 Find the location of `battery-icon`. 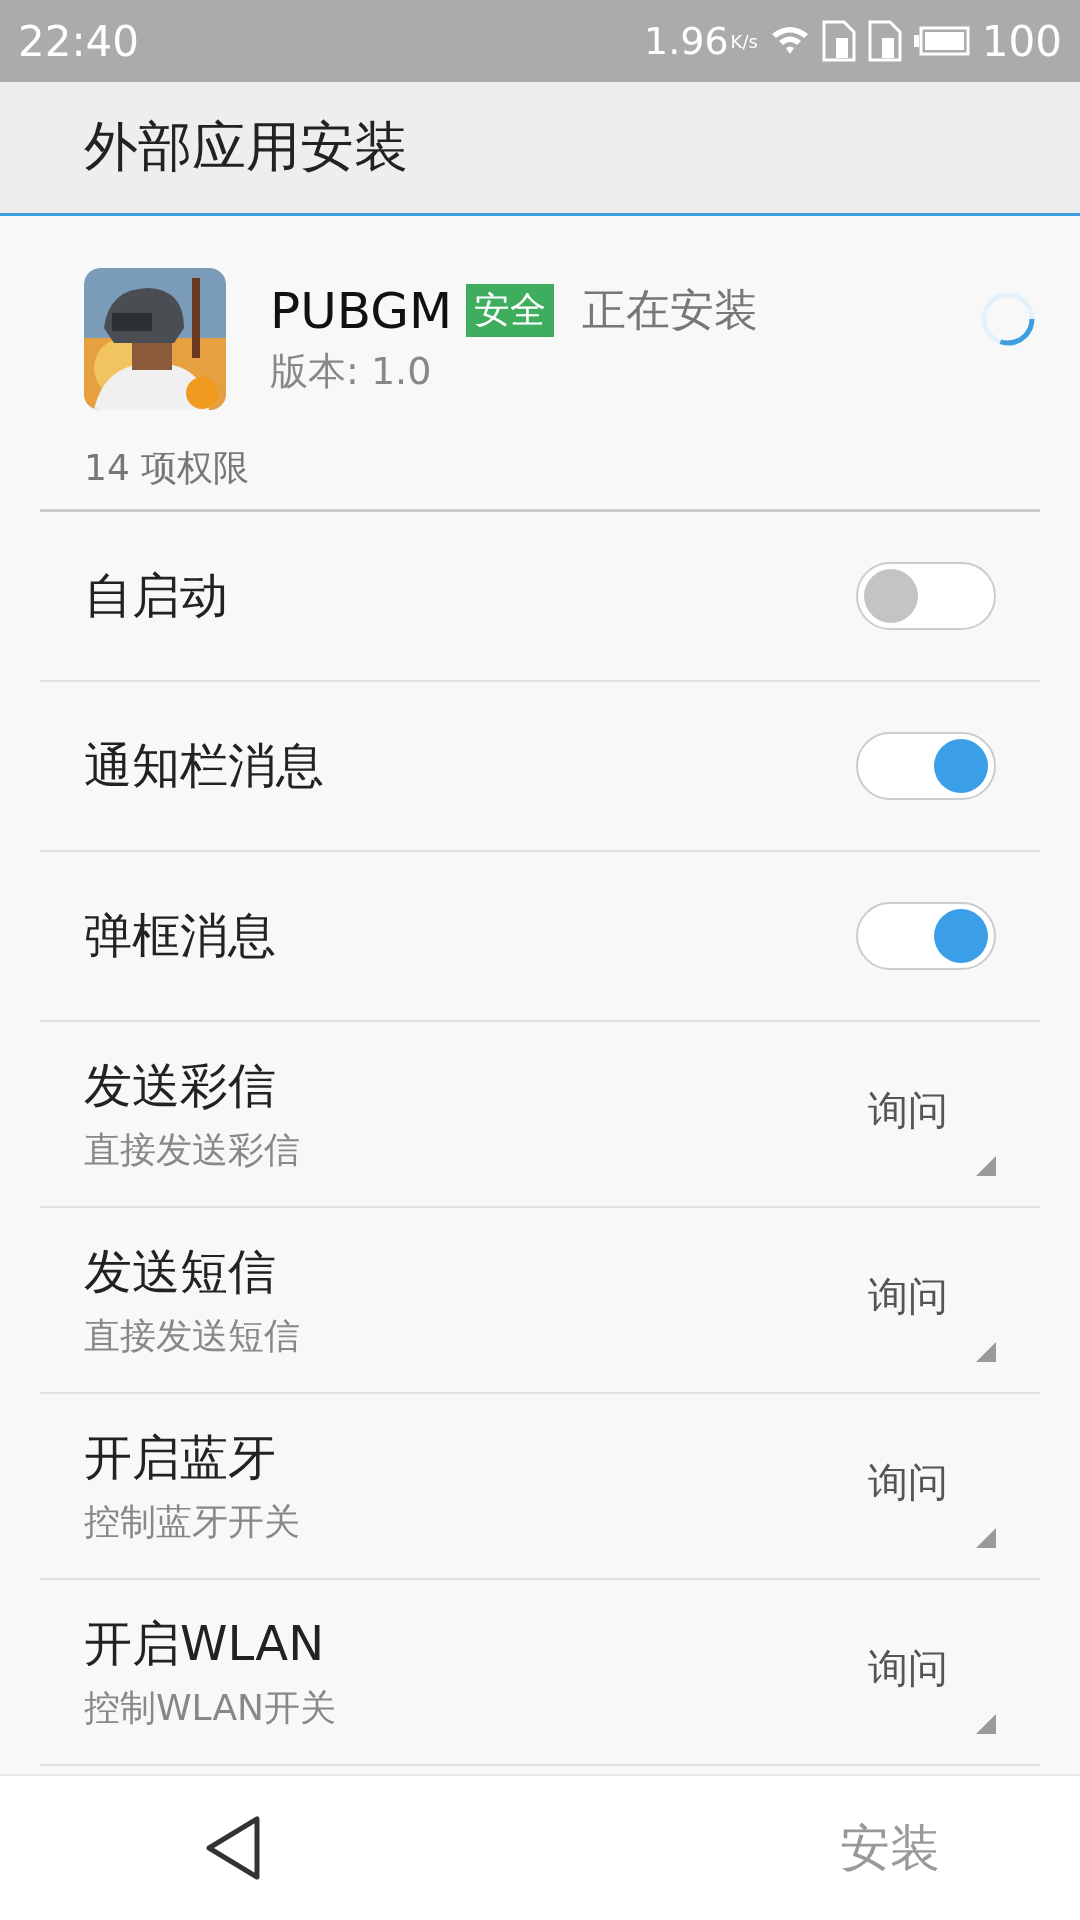

battery-icon is located at coordinates (941, 41).